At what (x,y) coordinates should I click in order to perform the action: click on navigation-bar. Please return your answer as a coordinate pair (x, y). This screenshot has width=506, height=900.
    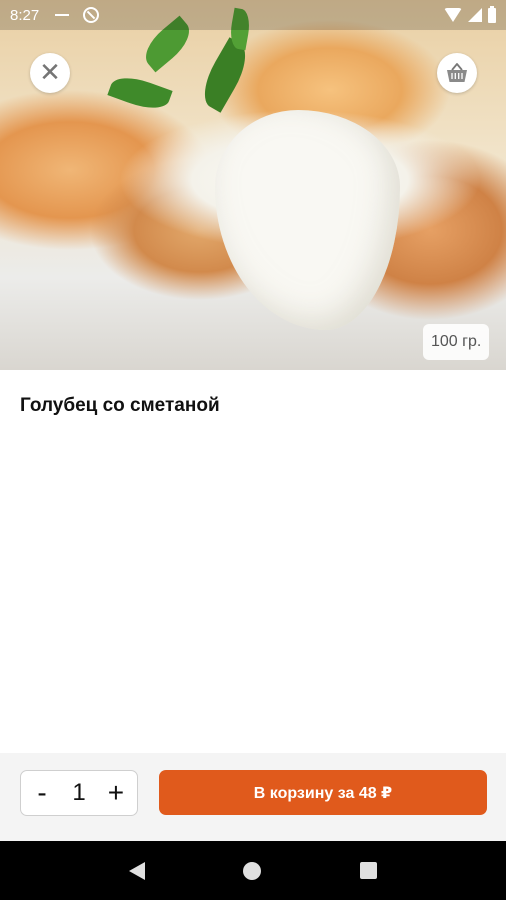
    Looking at the image, I should click on (253, 870).